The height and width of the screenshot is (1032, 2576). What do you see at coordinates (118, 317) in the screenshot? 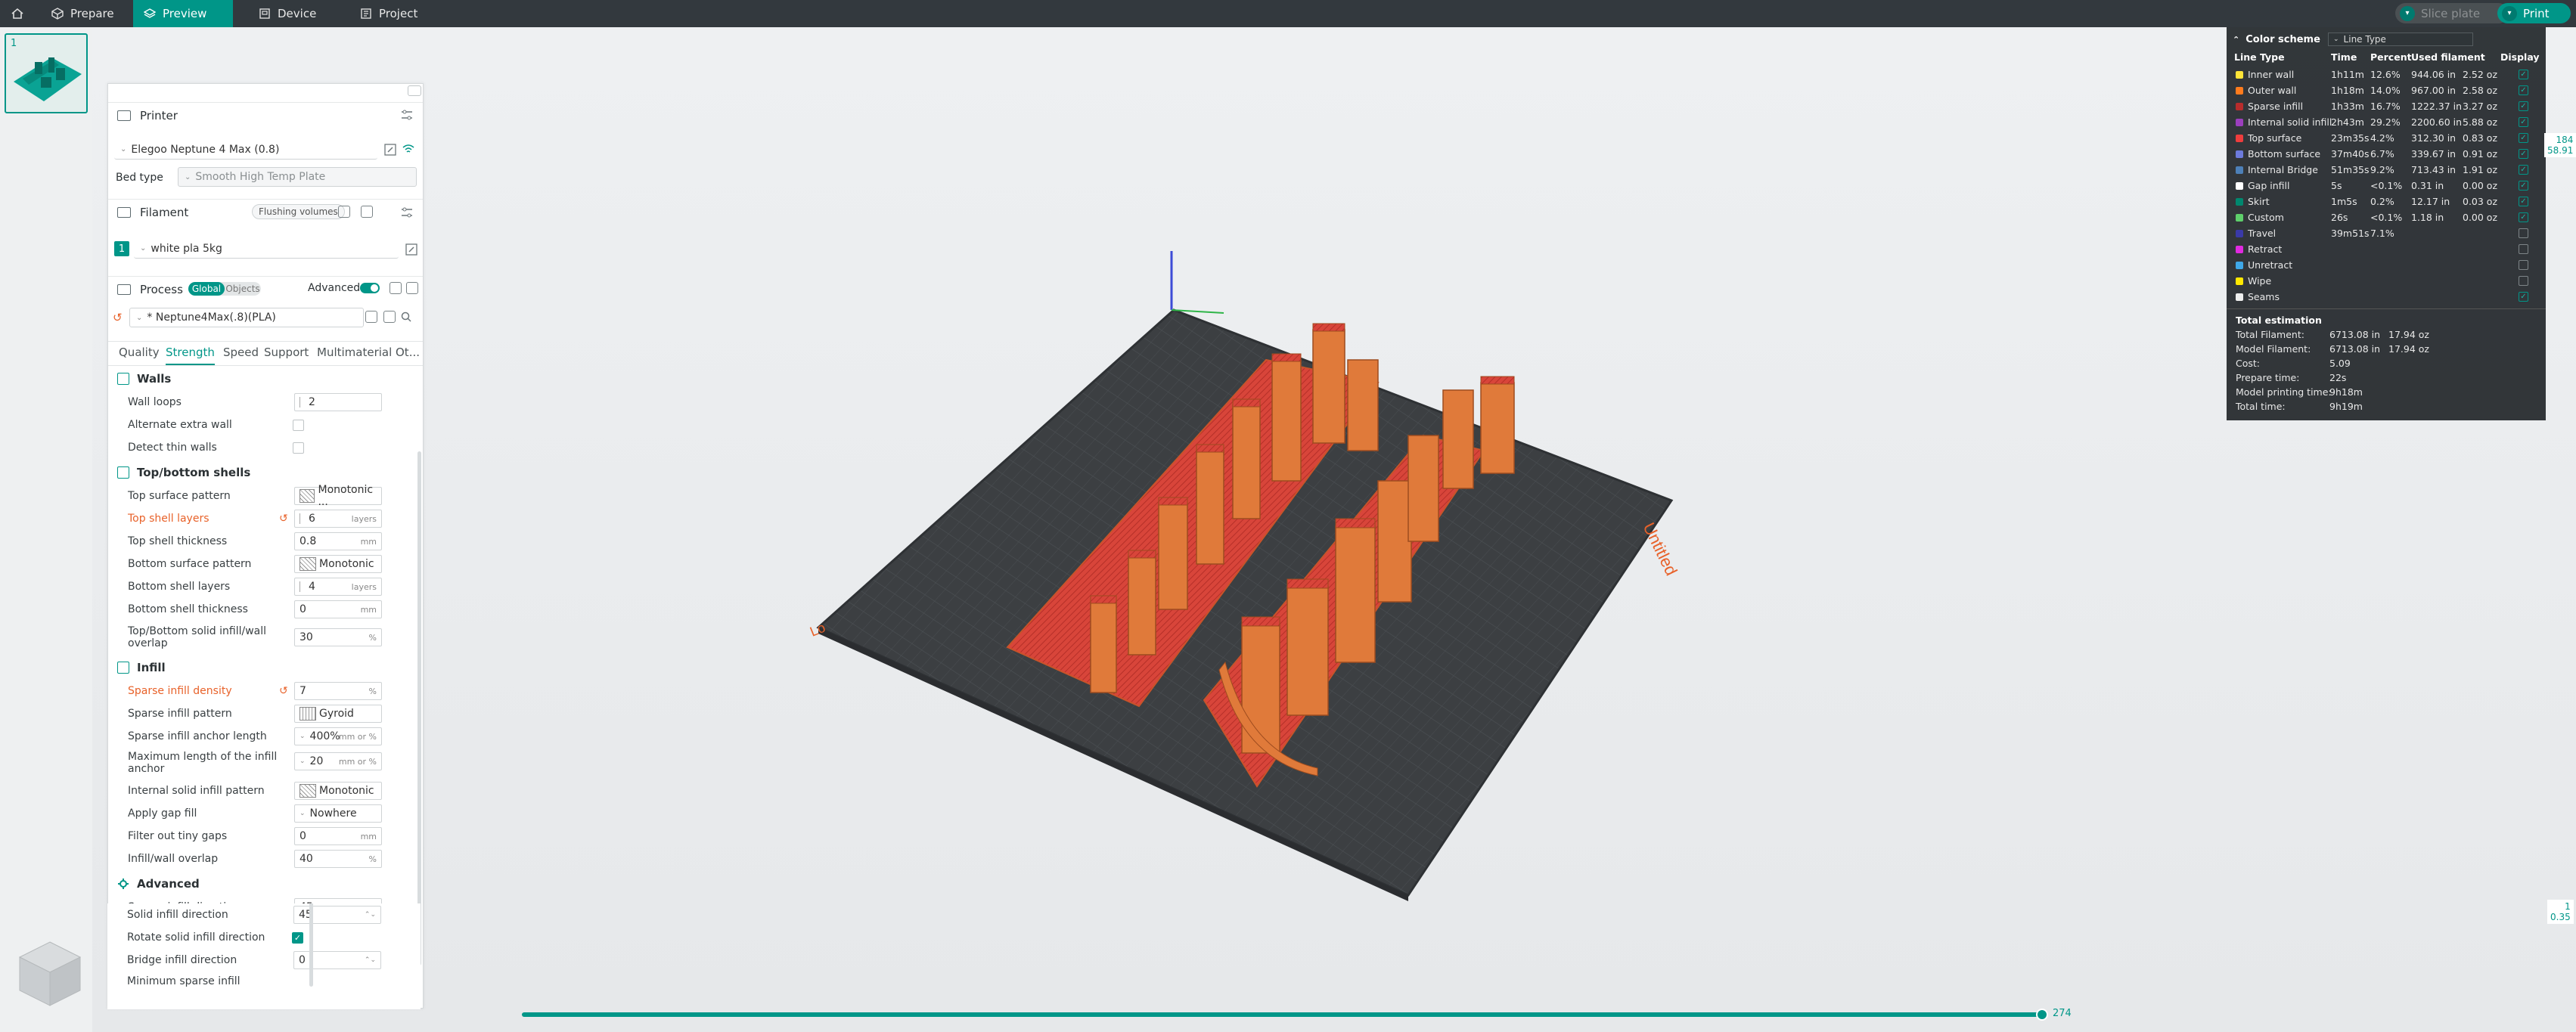
I see `reset-preset-icon: ↺` at bounding box center [118, 317].